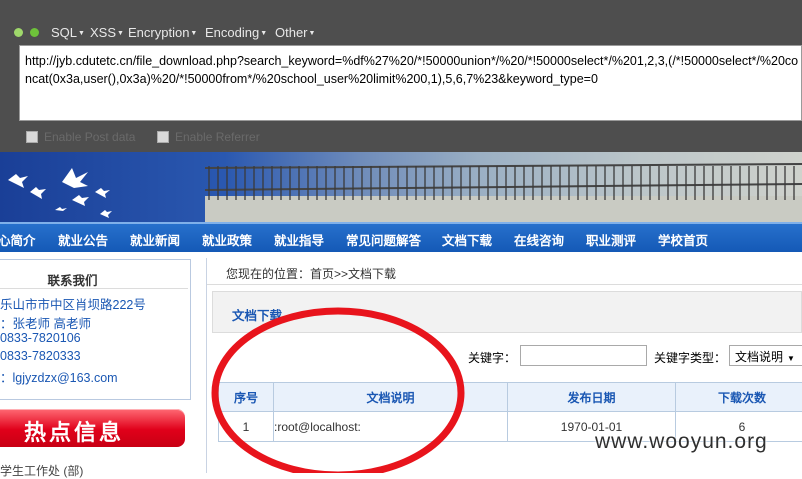 This screenshot has height=479, width=802. What do you see at coordinates (236, 32) in the screenshot?
I see `menu-encoding: Encoding▼` at bounding box center [236, 32].